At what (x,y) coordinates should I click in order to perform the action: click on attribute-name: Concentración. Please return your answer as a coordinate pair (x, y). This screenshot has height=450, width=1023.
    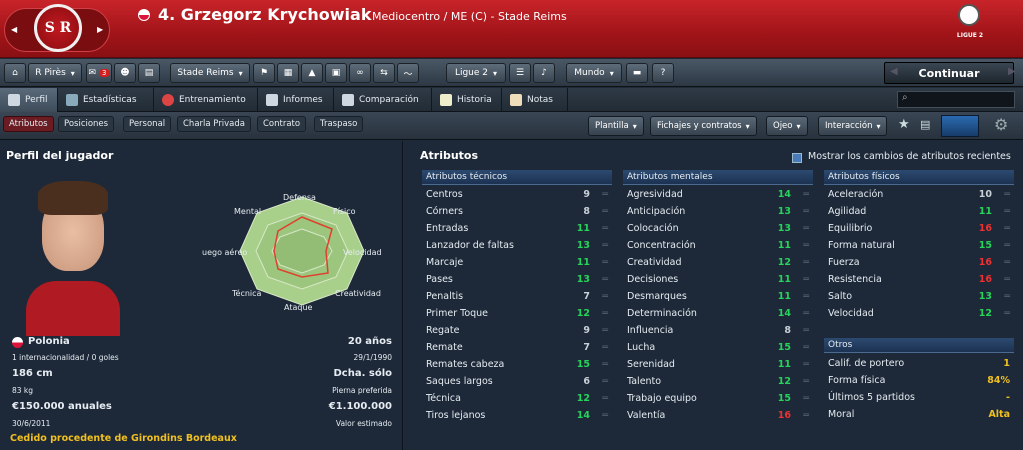
    Looking at the image, I should click on (661, 245).